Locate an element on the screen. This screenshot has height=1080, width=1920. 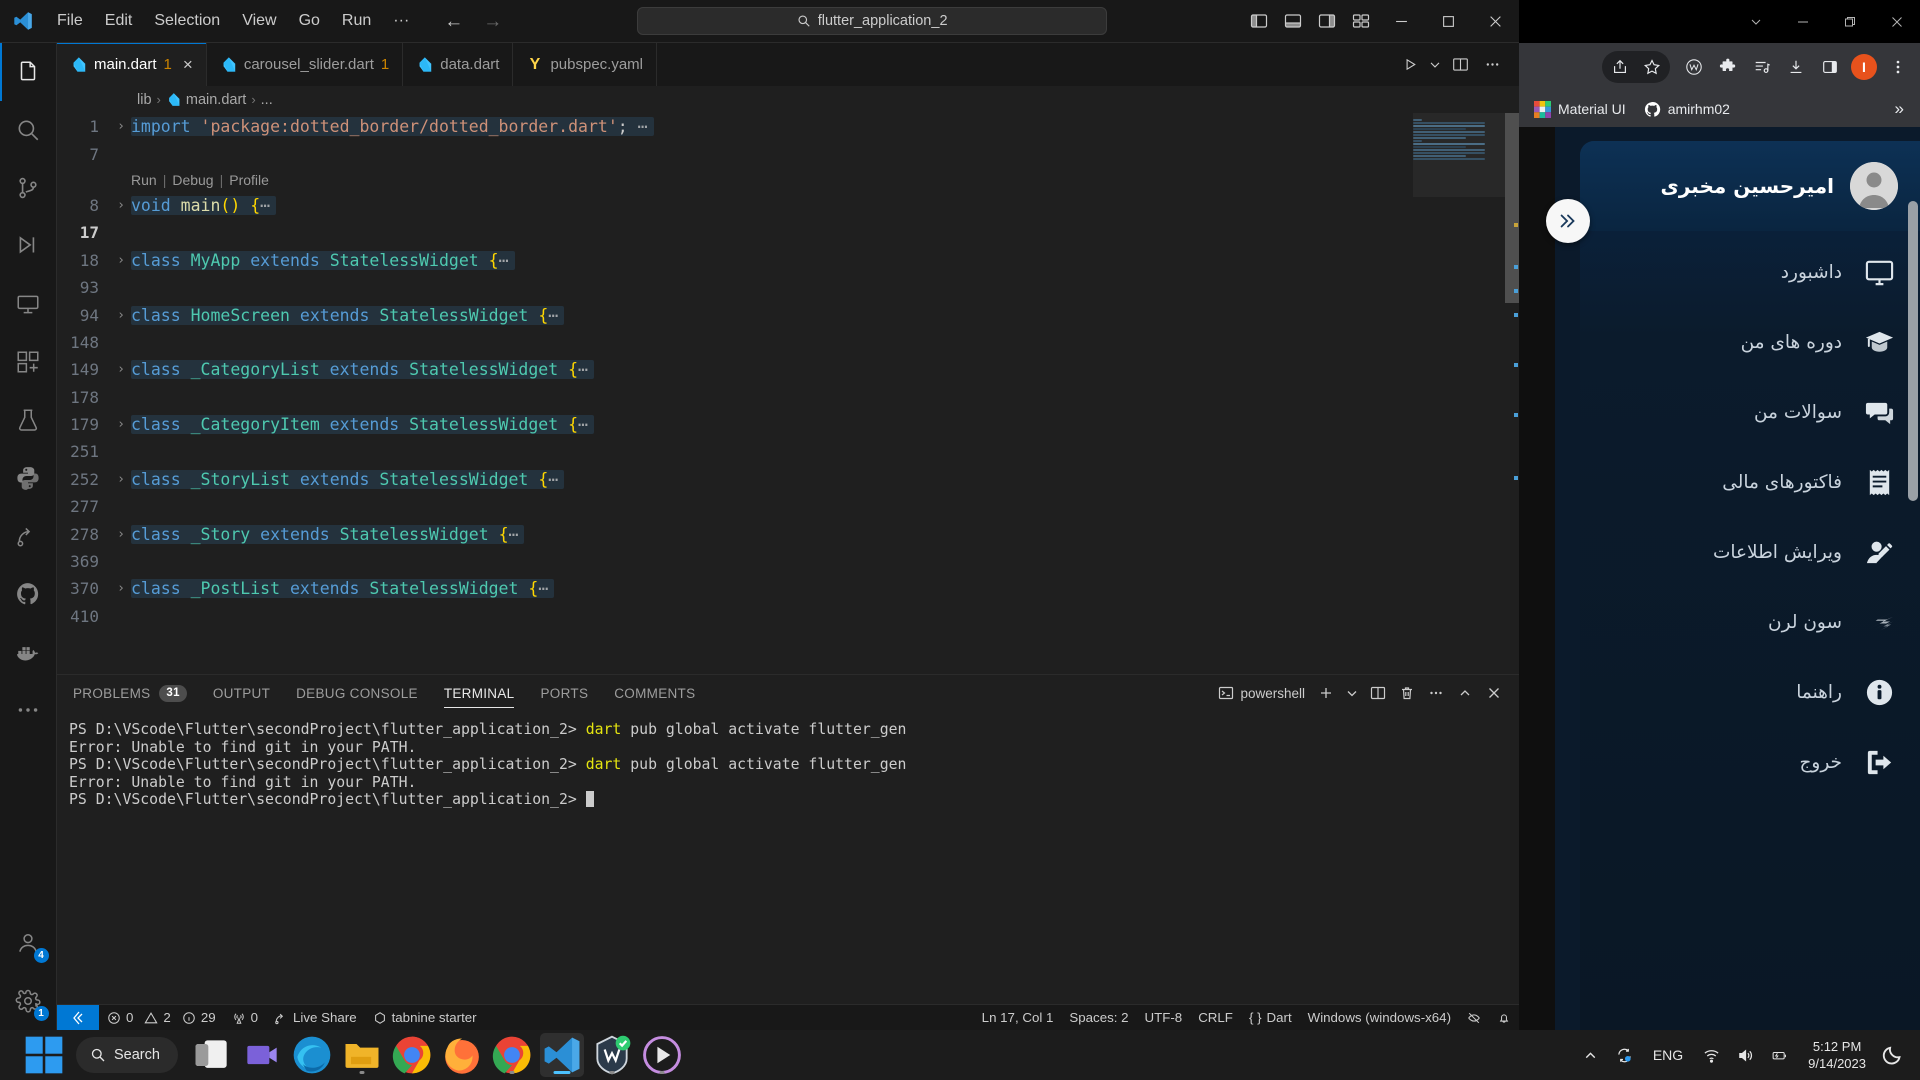
side-panel-icon is located at coordinates (1830, 67).